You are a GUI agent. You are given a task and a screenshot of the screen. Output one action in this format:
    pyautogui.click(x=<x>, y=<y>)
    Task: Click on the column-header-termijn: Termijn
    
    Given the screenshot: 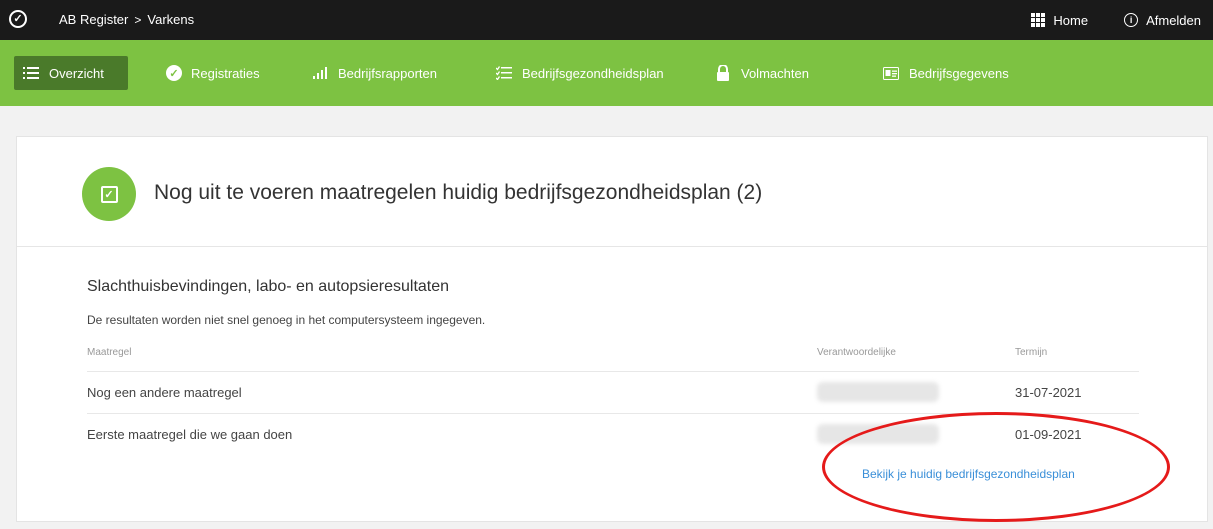 What is the action you would take?
    pyautogui.click(x=1031, y=352)
    